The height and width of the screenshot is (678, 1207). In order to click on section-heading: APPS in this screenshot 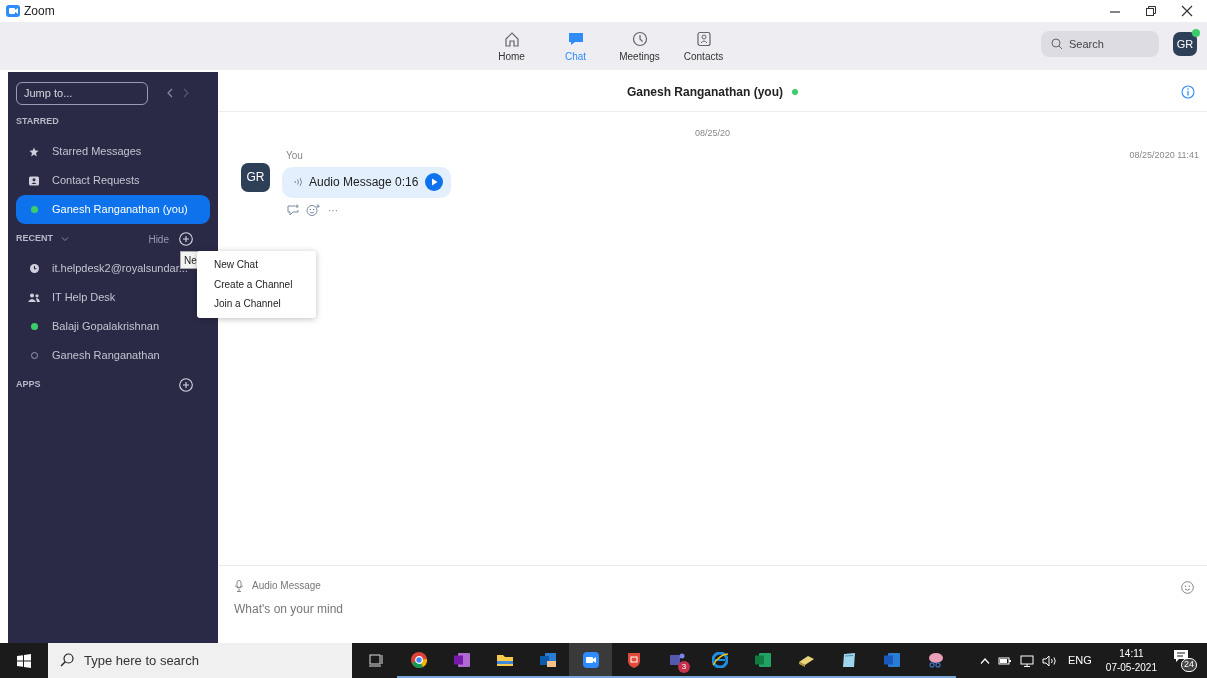, I will do `click(28, 385)`.